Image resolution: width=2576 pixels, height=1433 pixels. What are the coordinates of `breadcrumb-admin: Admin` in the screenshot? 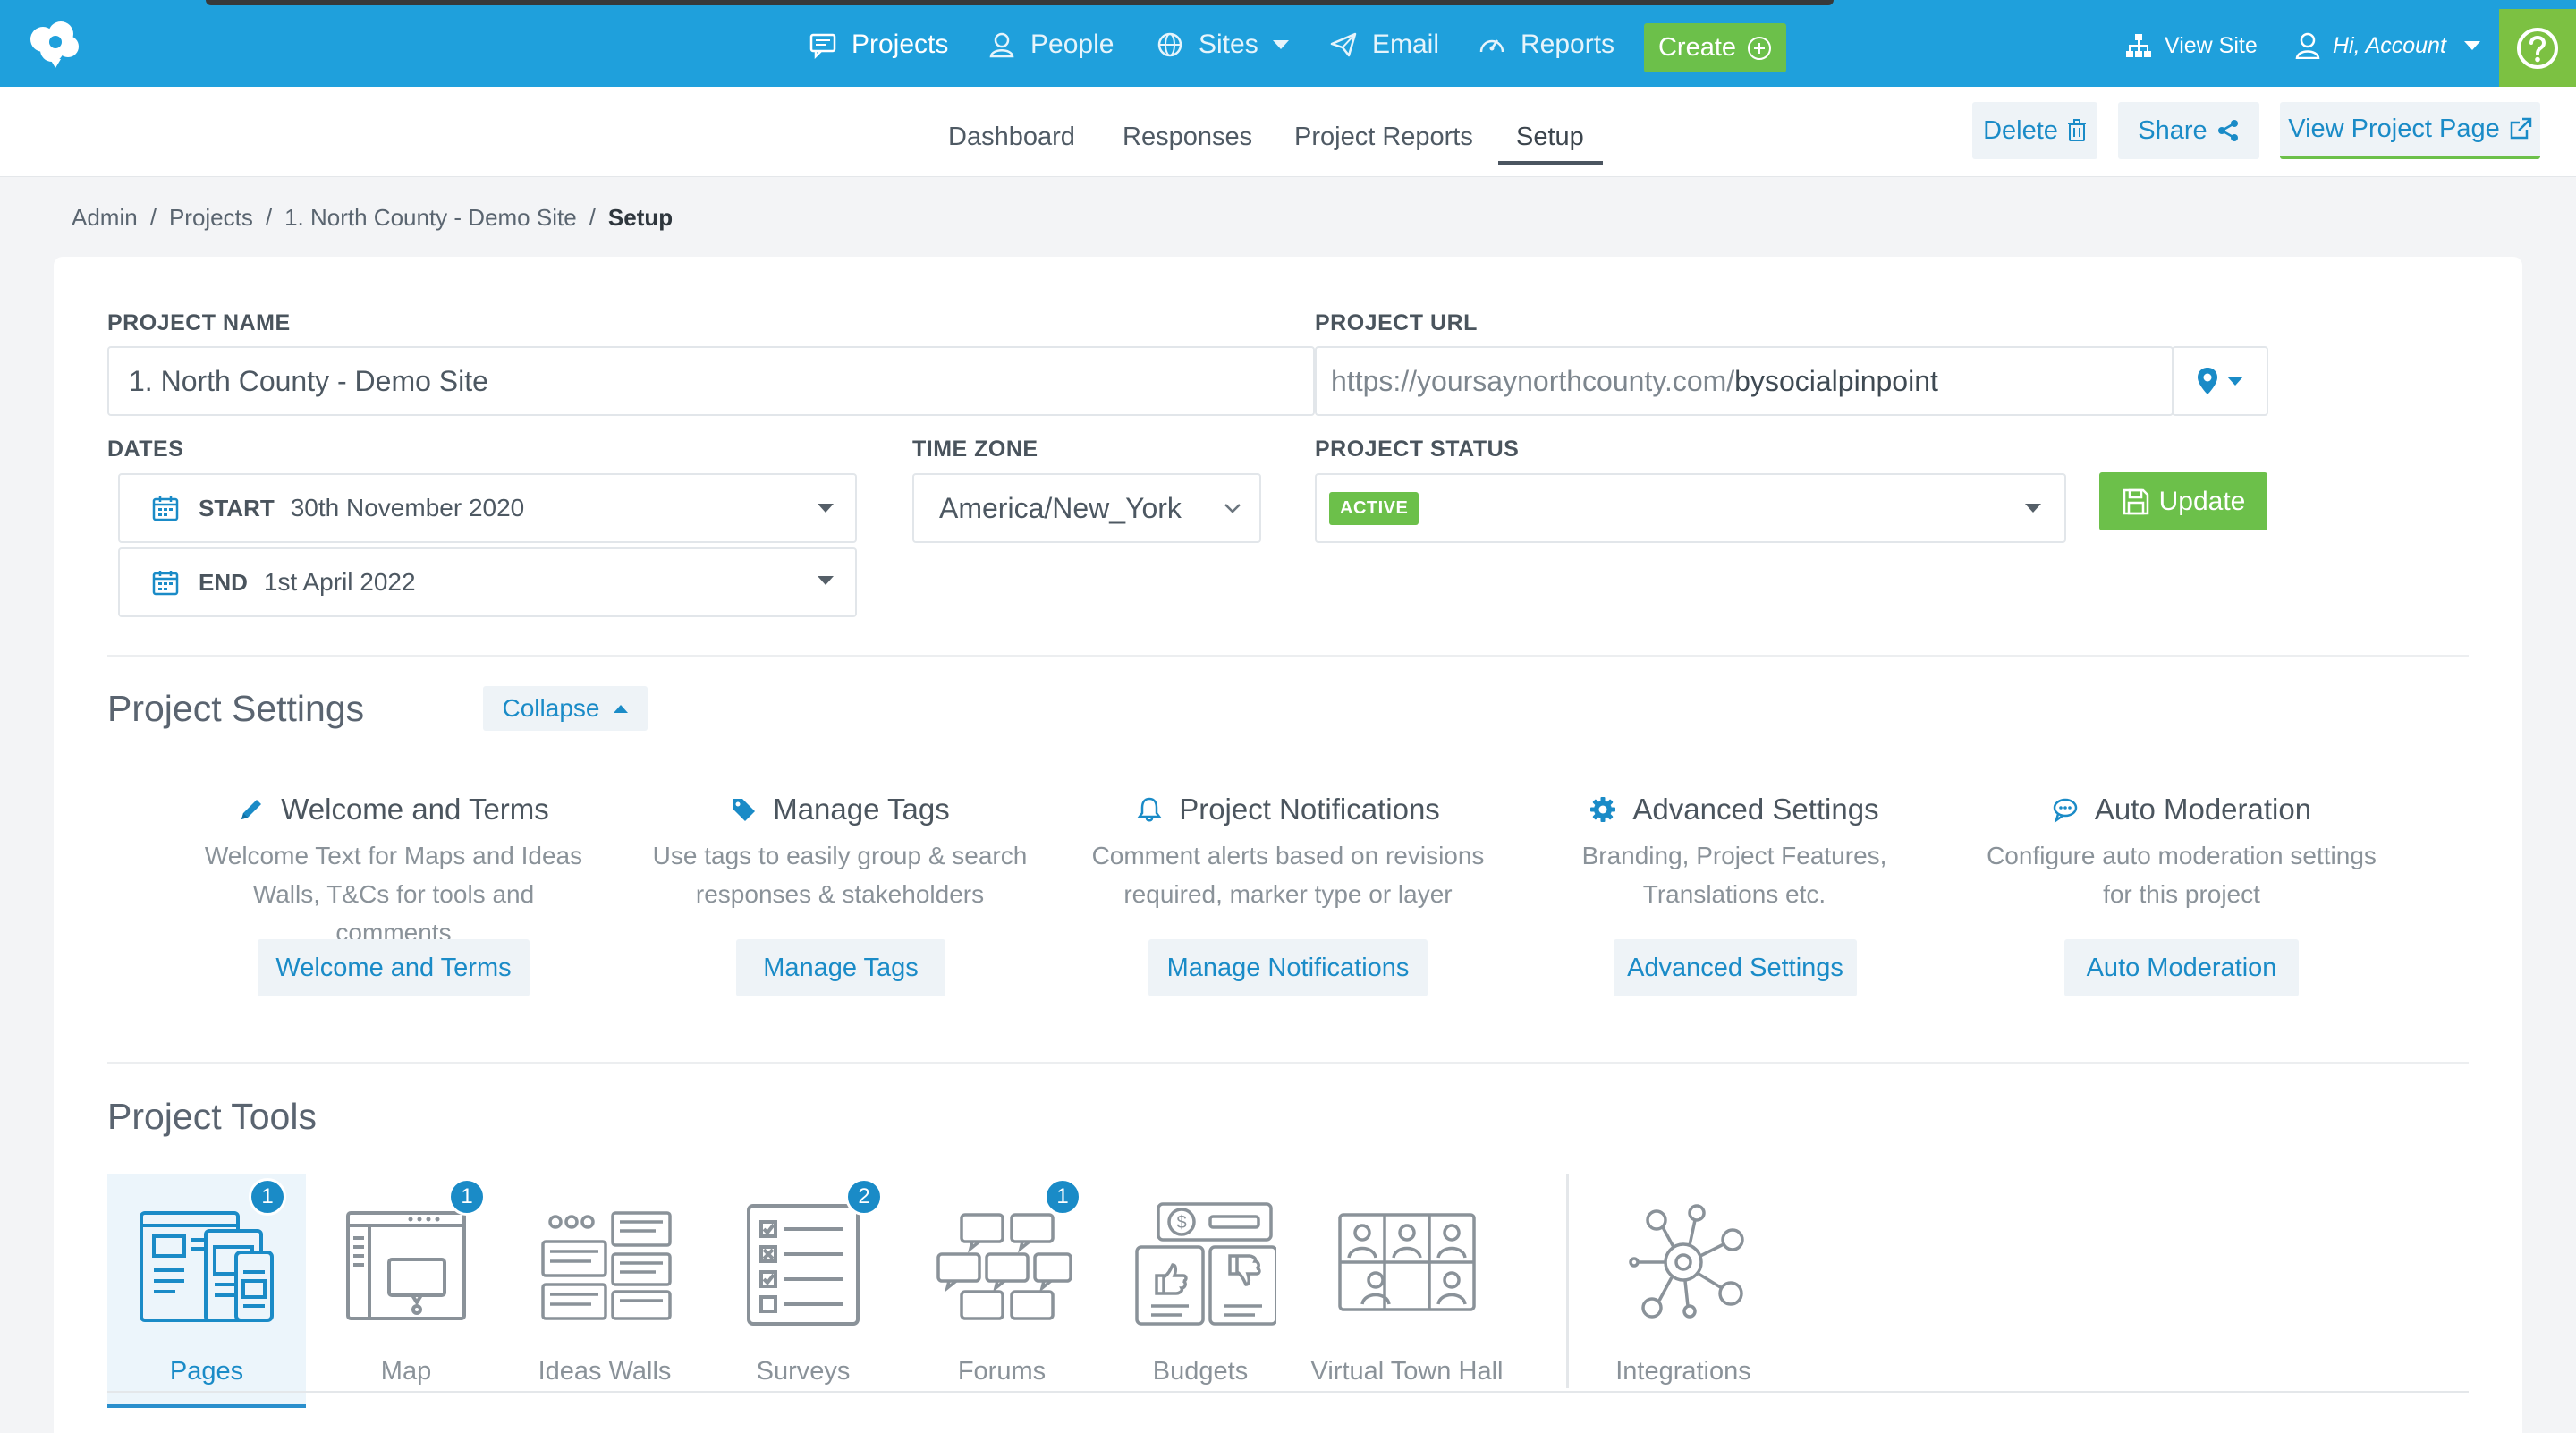 It's located at (105, 218).